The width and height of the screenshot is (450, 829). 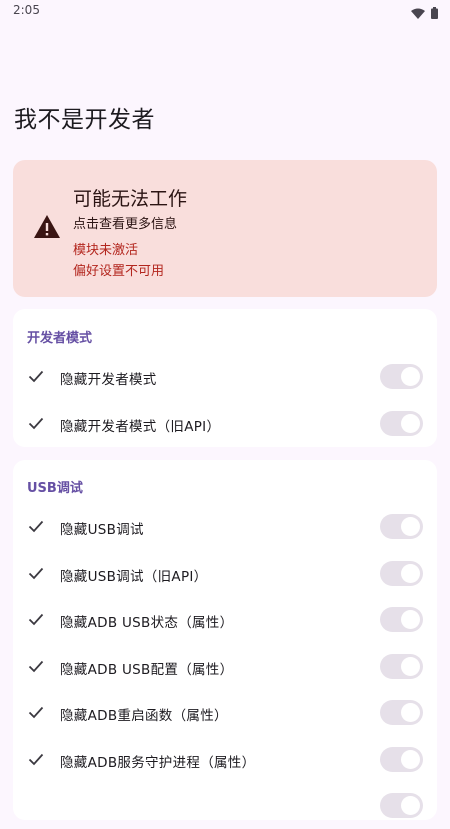 What do you see at coordinates (134, 577) in the screenshot?
I see `list-item-label: 隐藏USB调试（旧API）` at bounding box center [134, 577].